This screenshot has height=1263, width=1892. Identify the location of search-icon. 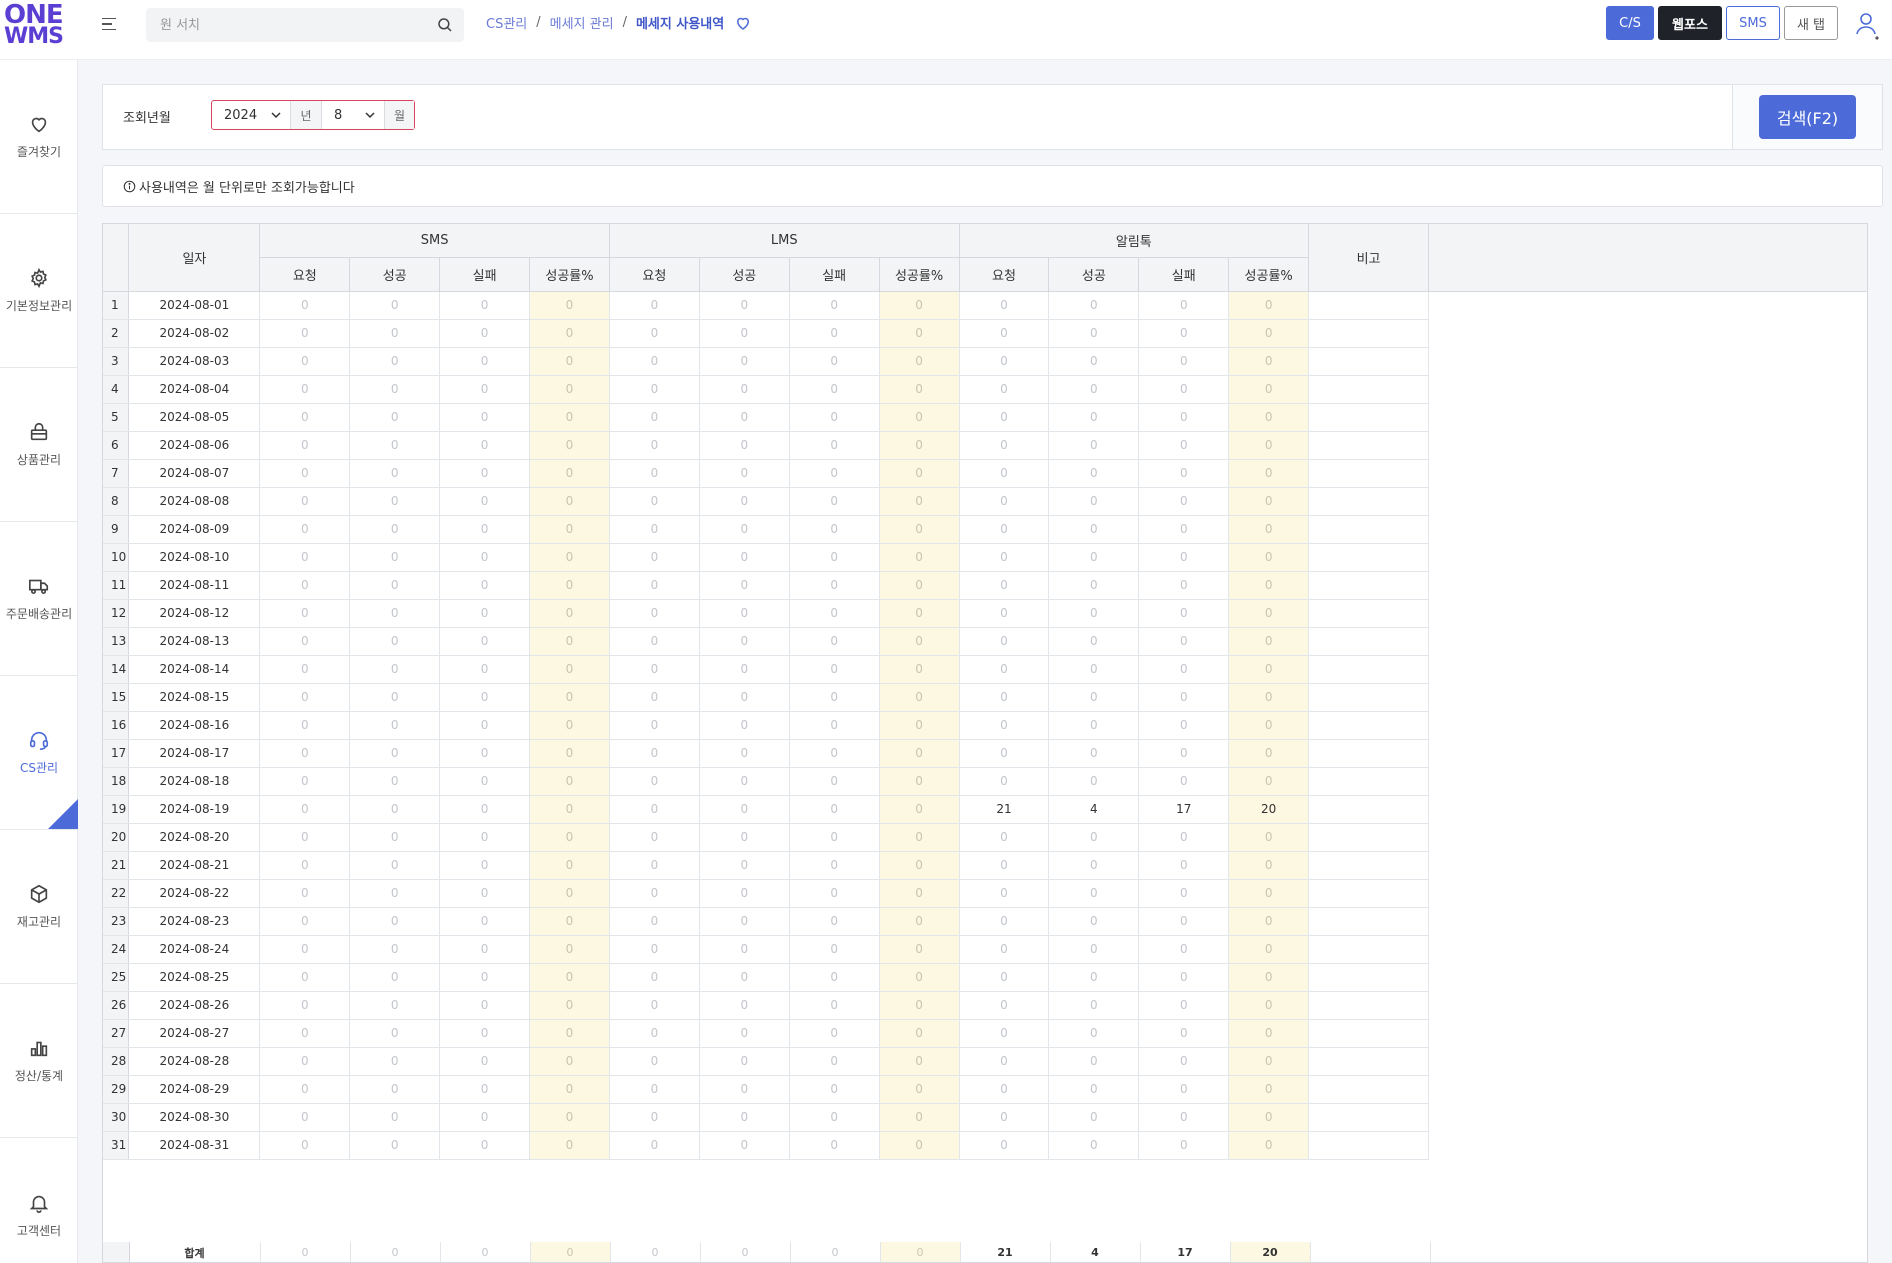
(445, 25).